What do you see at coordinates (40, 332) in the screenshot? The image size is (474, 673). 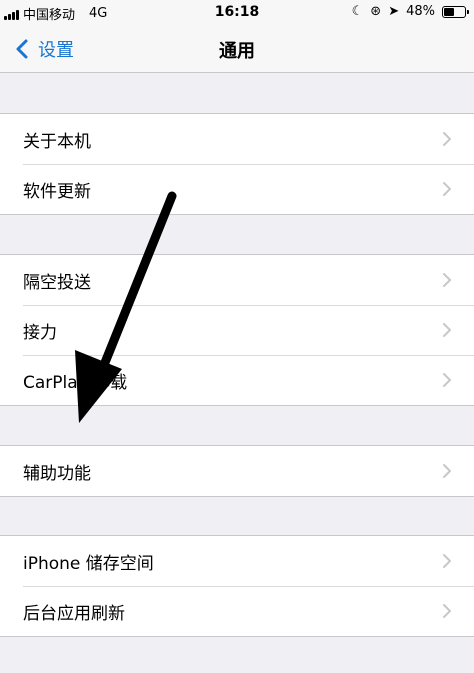 I see `row-label: 接力` at bounding box center [40, 332].